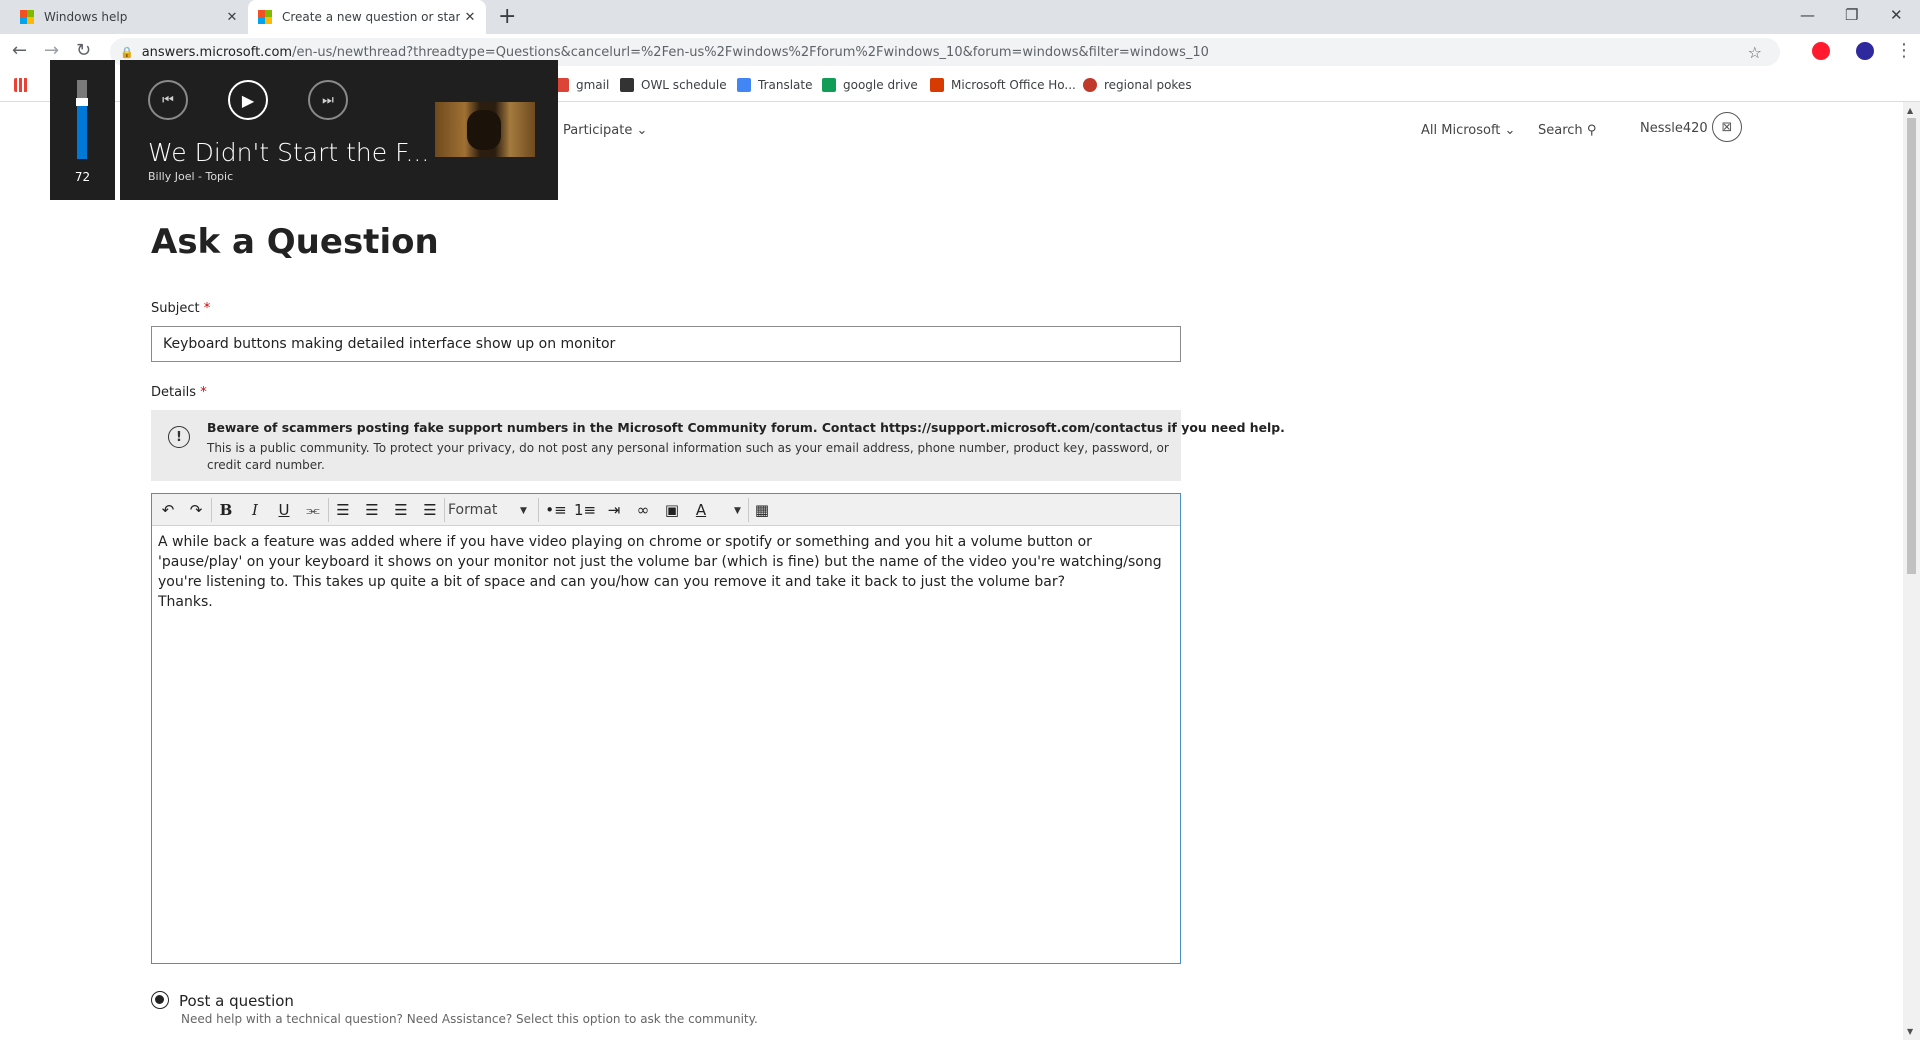  What do you see at coordinates (1851, 15) in the screenshot?
I see `restore-icon: ❐` at bounding box center [1851, 15].